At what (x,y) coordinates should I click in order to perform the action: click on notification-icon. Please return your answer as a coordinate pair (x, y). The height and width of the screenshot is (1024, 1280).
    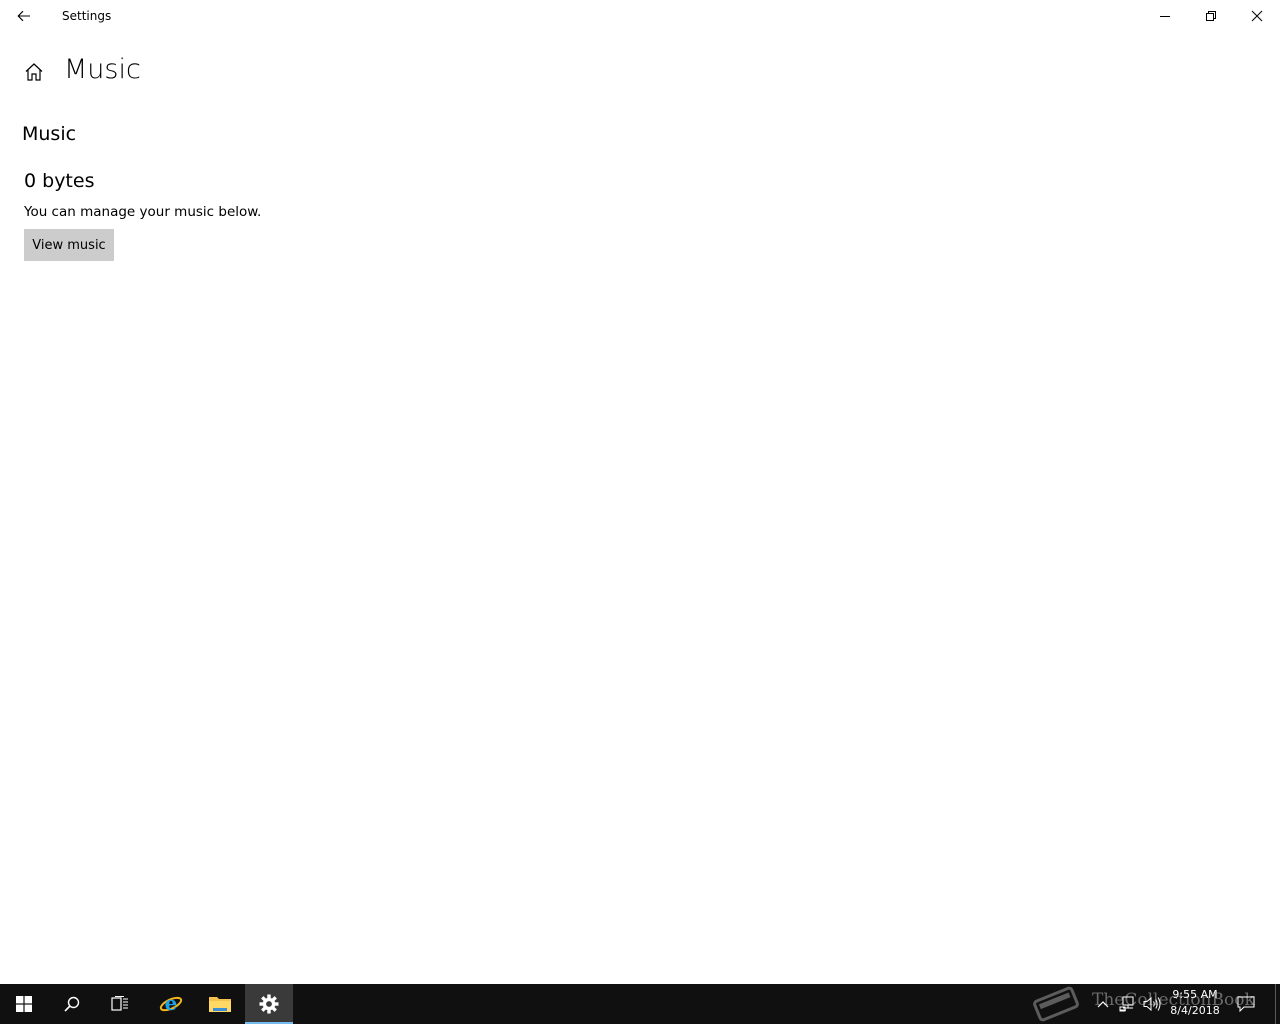
    Looking at the image, I should click on (1246, 1004).